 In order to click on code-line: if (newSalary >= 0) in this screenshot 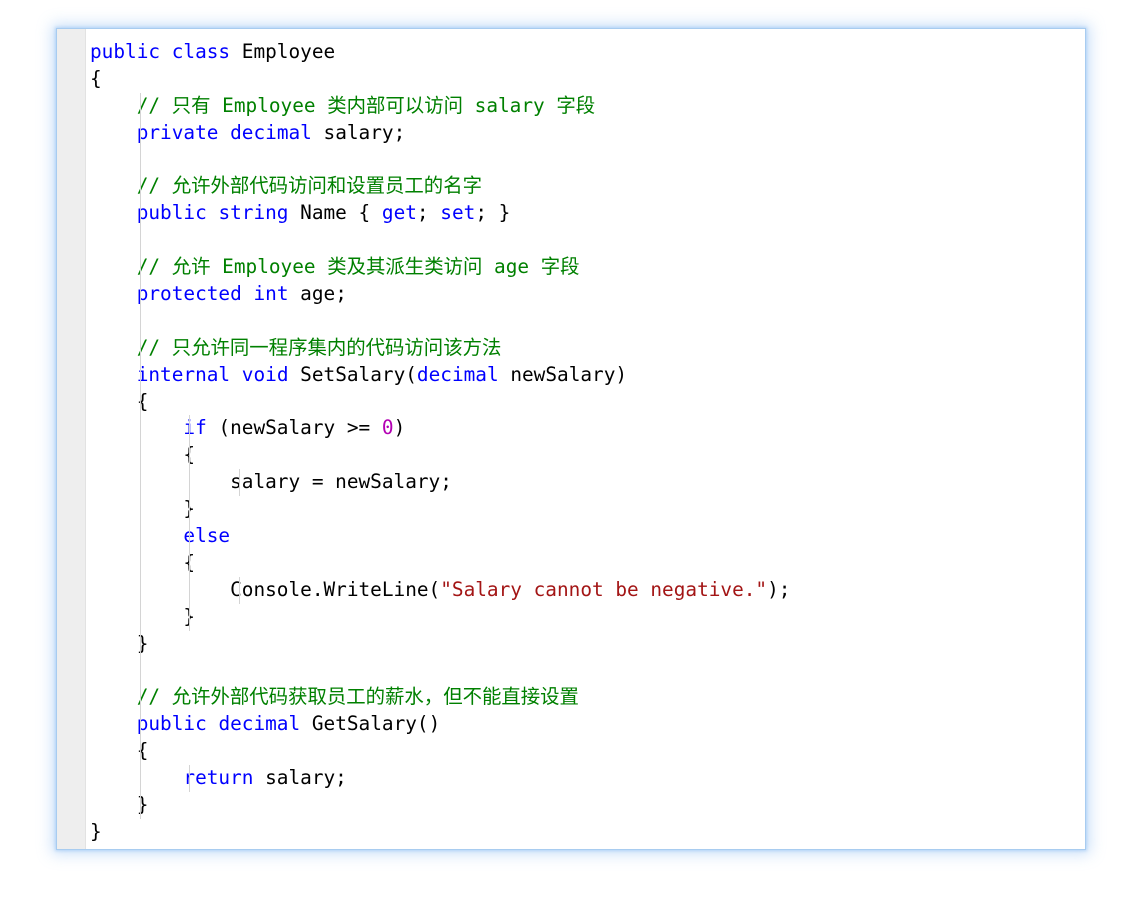, I will do `click(587, 429)`.